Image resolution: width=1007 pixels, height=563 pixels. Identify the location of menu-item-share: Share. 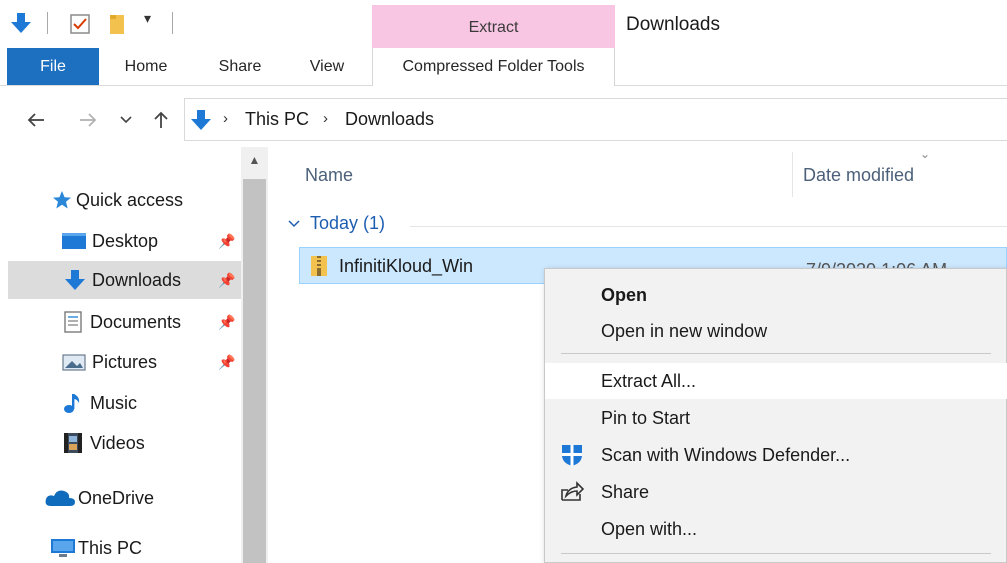
(776, 492).